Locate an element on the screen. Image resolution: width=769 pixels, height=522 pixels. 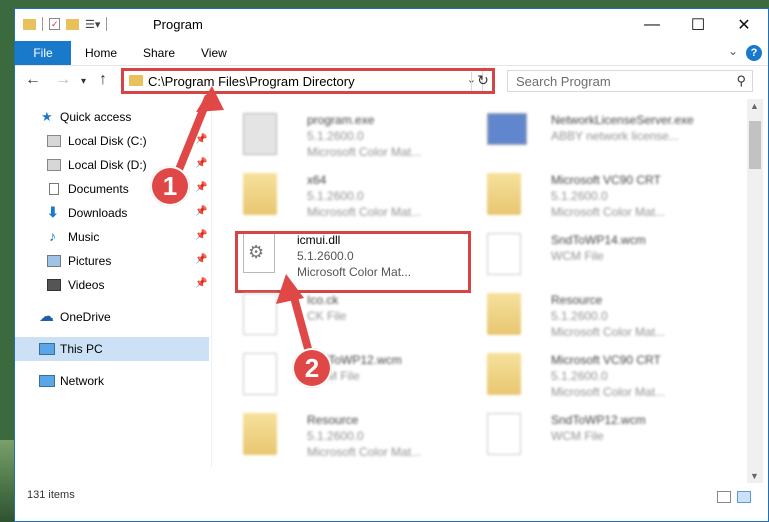
step-marker-2: 2 is located at coordinates (312, 368).